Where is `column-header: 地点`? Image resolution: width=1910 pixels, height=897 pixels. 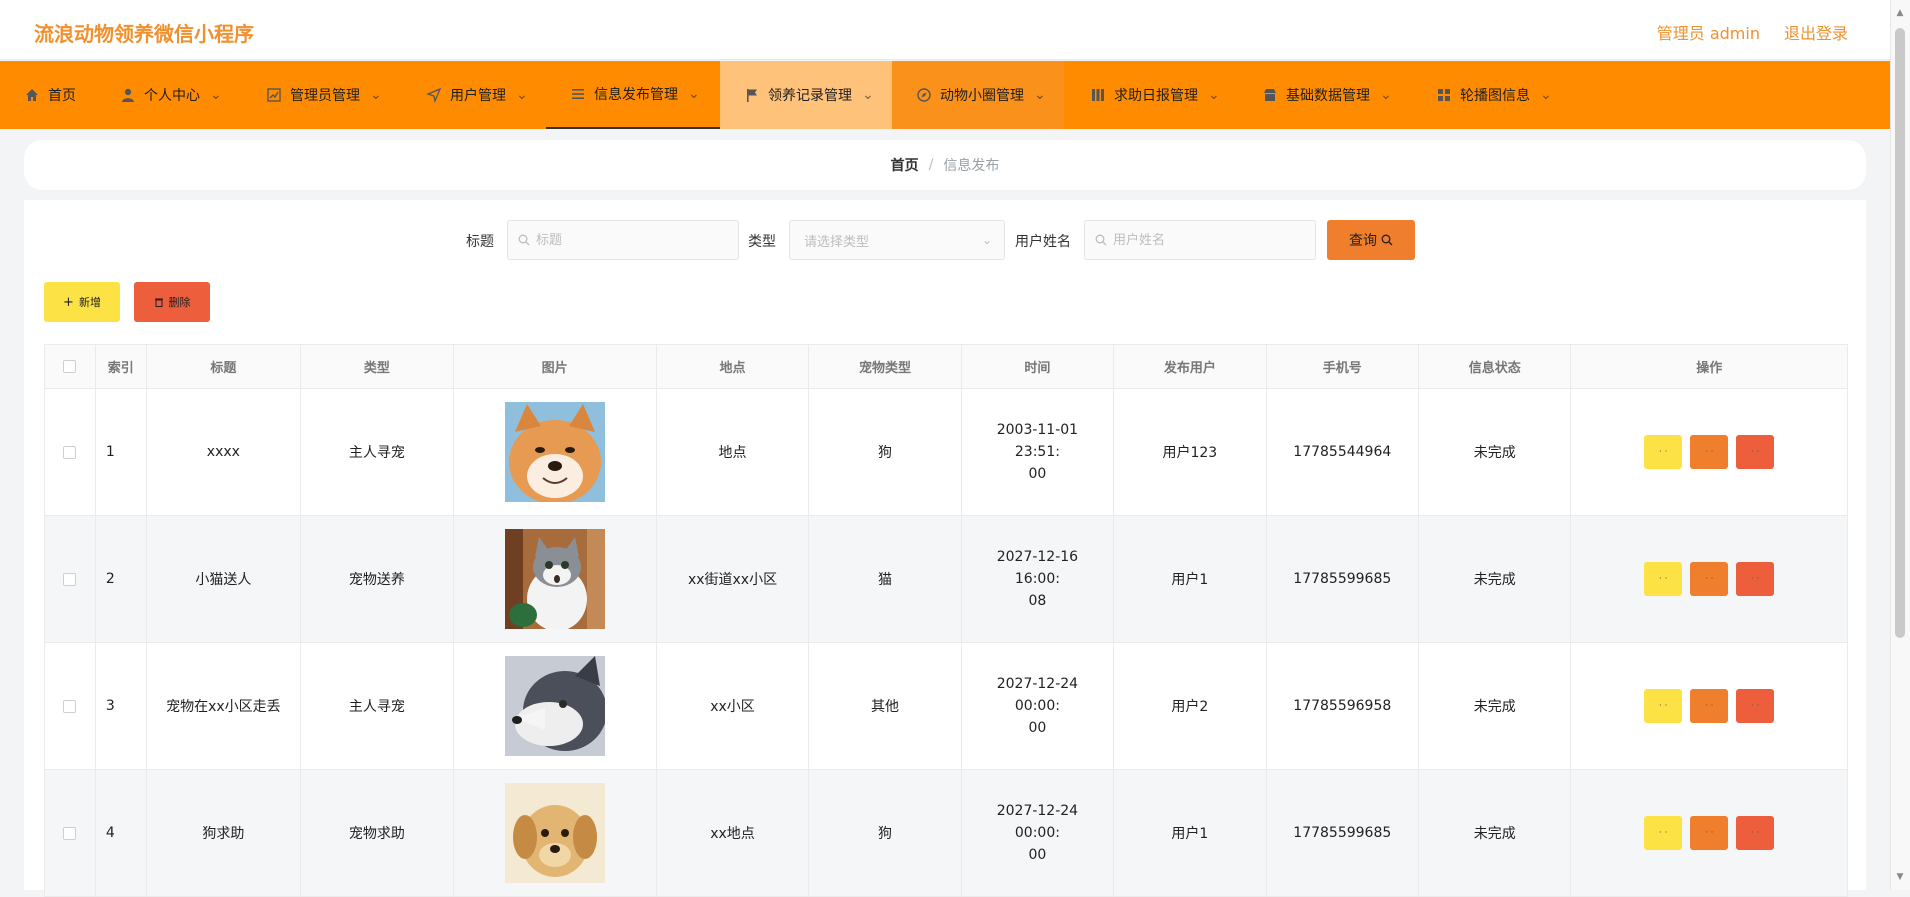 column-header: 地点 is located at coordinates (732, 366).